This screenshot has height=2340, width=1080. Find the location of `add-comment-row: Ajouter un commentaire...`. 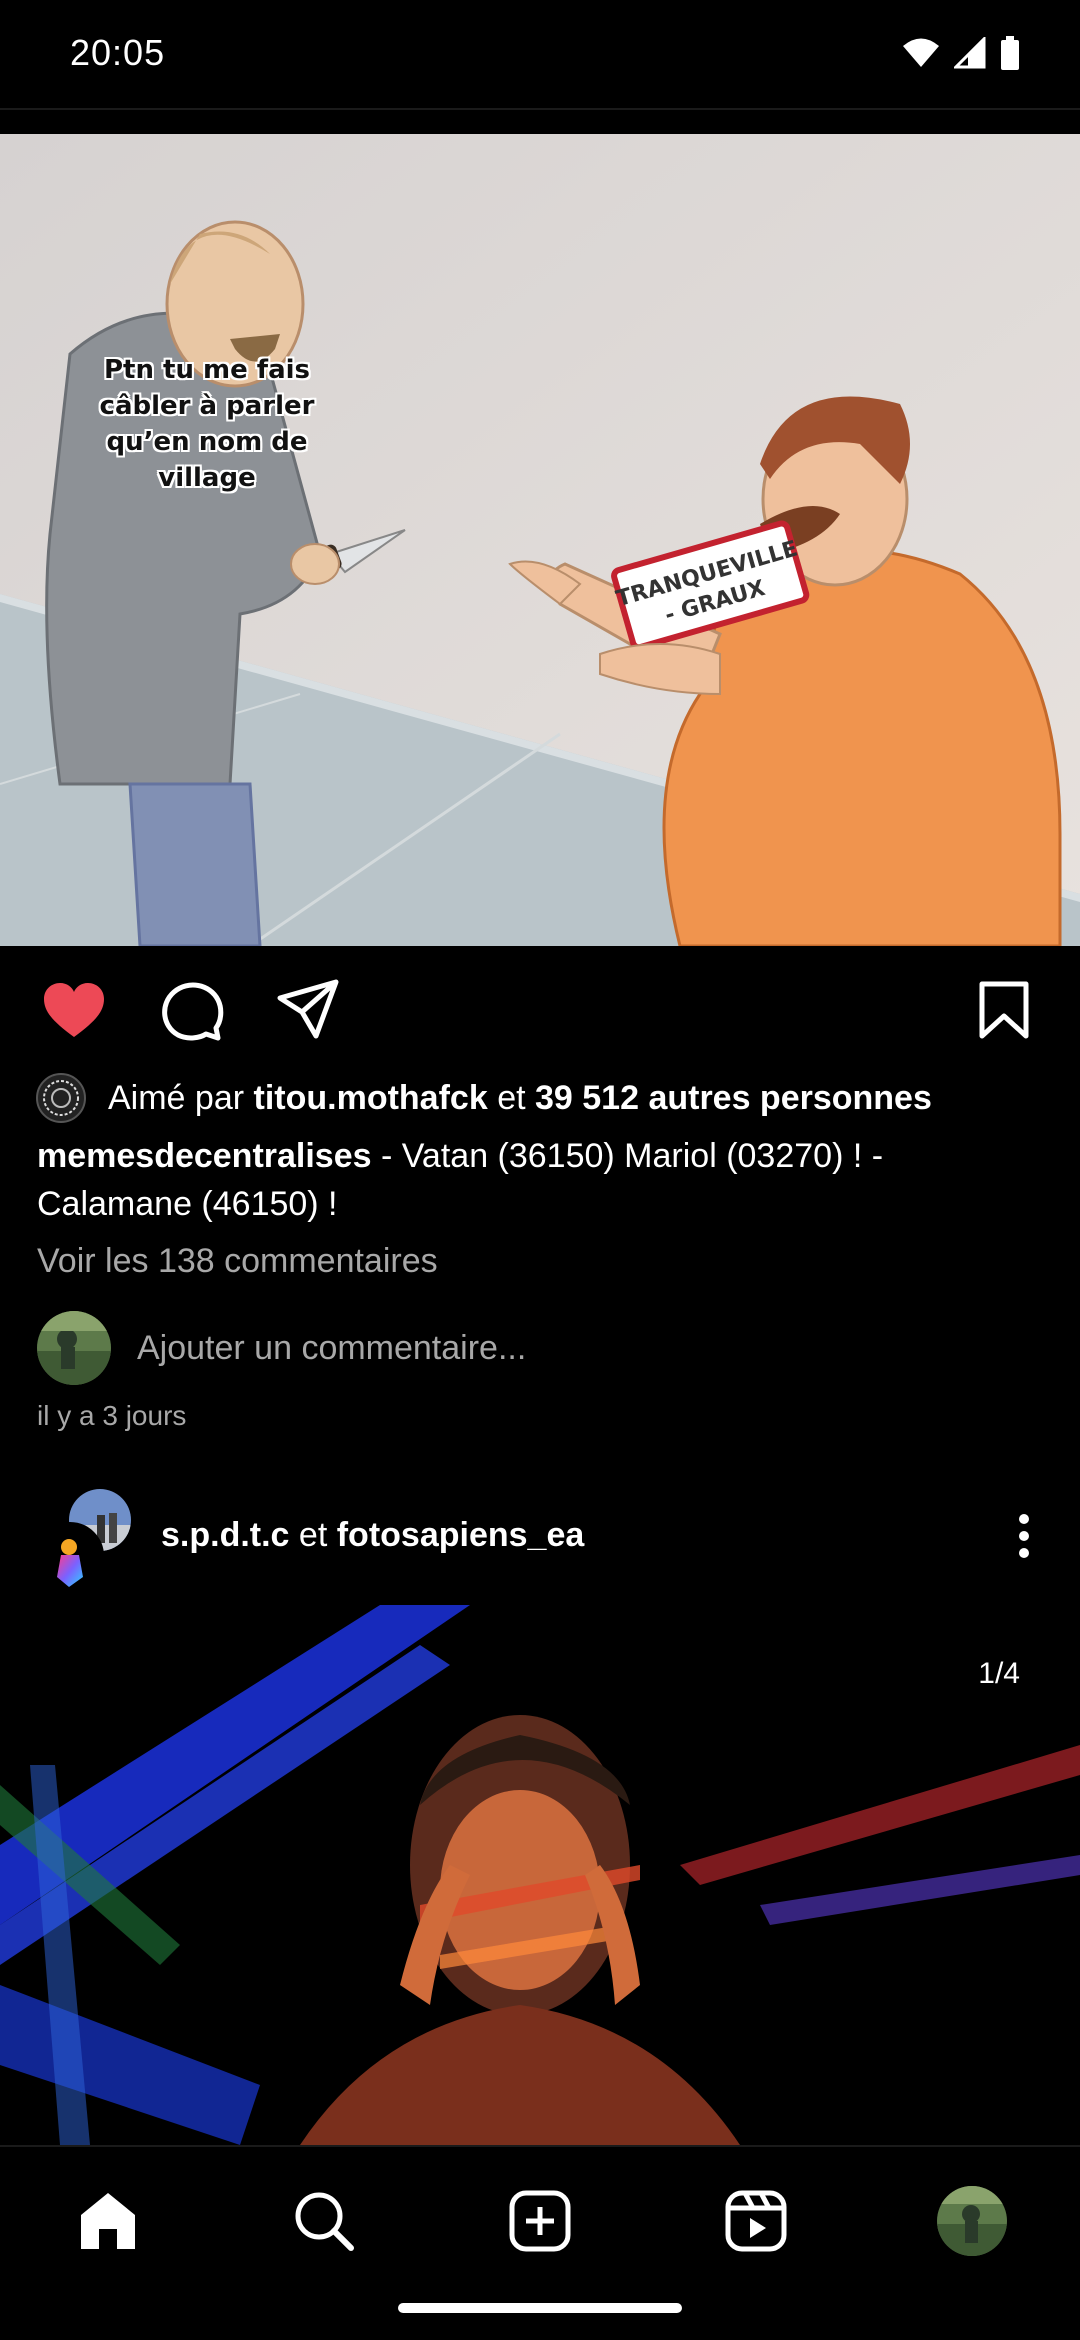

add-comment-row: Ajouter un commentaire... is located at coordinates (281, 1348).